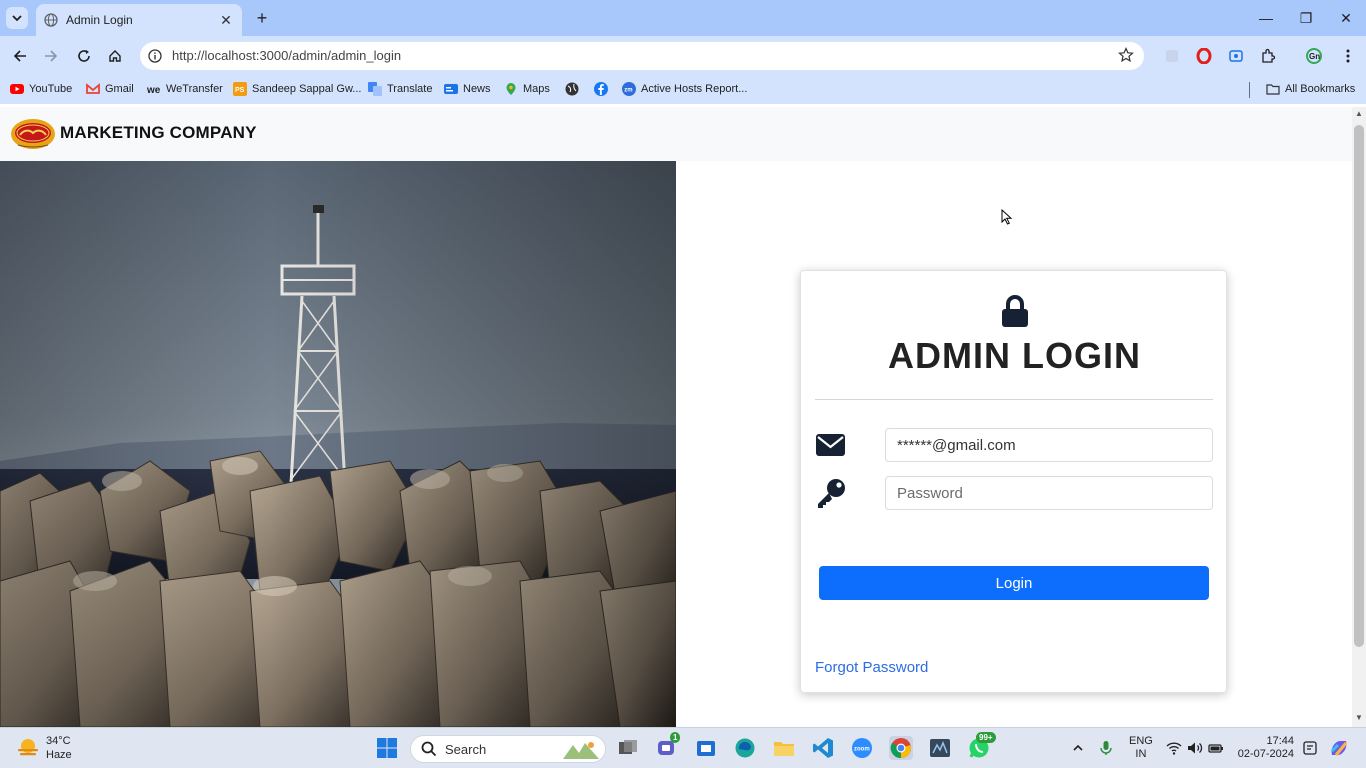 This screenshot has height=768, width=1366. I want to click on restore-button: ❐, so click(1306, 18).